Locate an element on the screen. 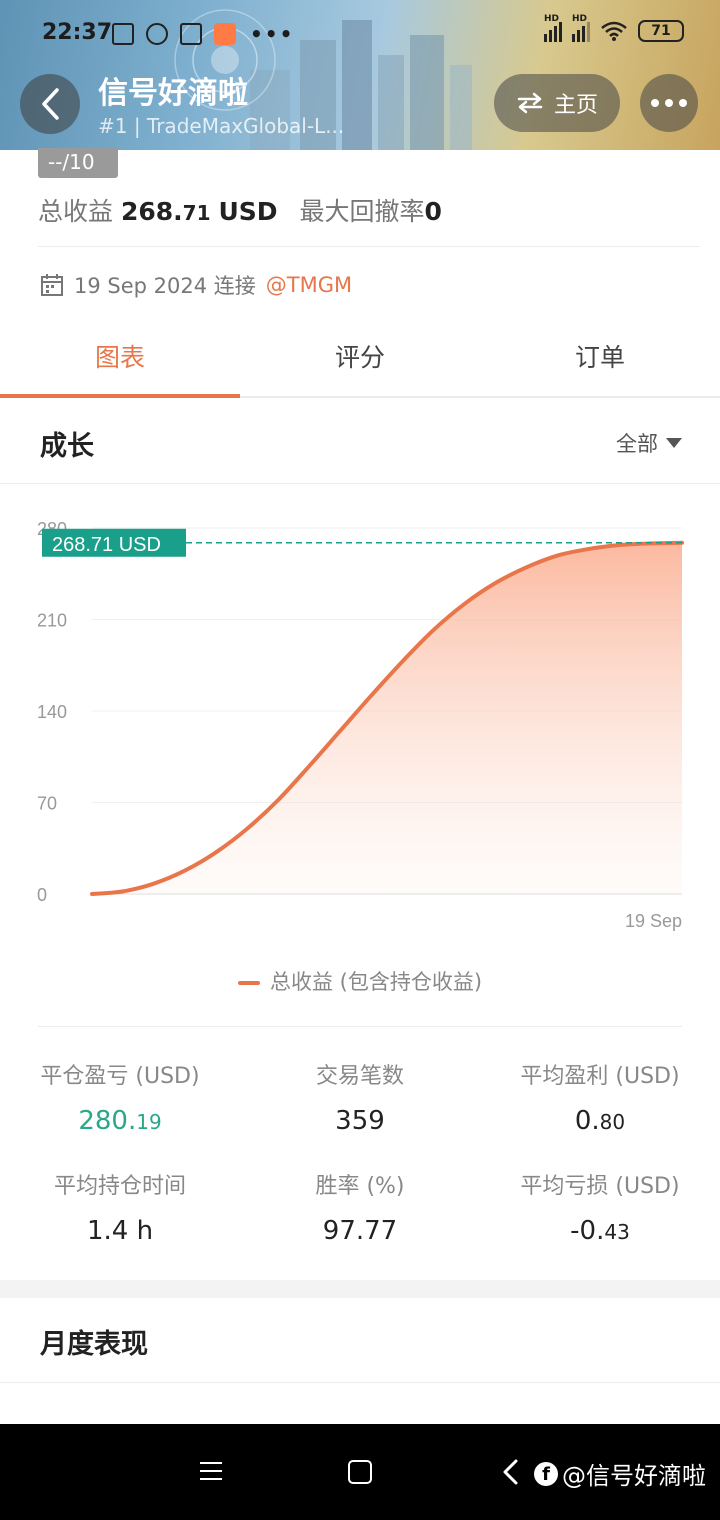  more-options-button is located at coordinates (669, 103).